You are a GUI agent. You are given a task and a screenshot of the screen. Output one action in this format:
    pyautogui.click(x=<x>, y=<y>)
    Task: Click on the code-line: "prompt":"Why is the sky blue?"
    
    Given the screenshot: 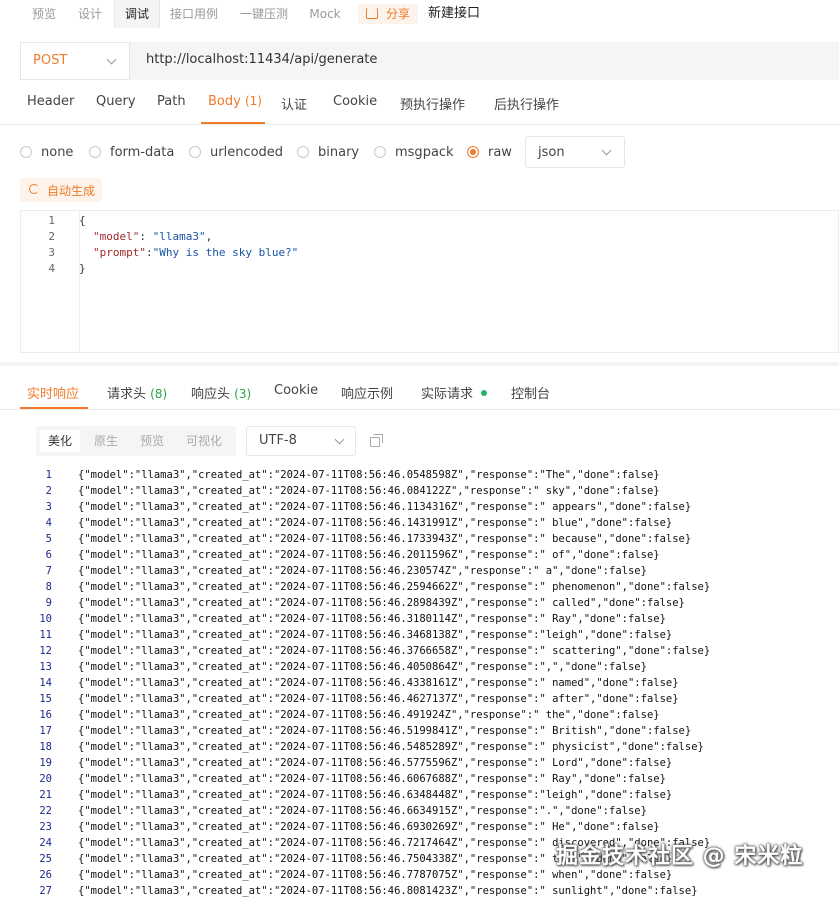 What is the action you would take?
    pyautogui.click(x=195, y=252)
    